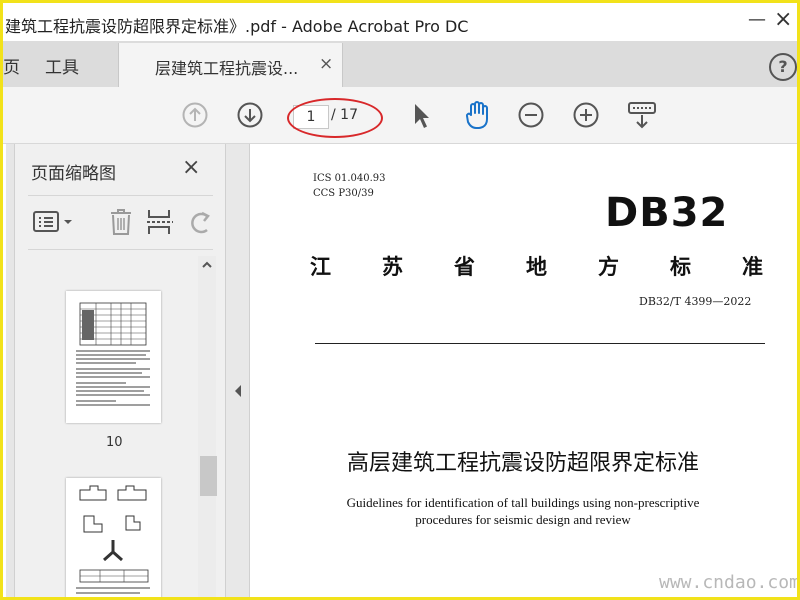 Image resolution: width=800 pixels, height=600 pixels. Describe the element at coordinates (114, 442) in the screenshot. I see `page-thumbnail-label: 10` at that location.